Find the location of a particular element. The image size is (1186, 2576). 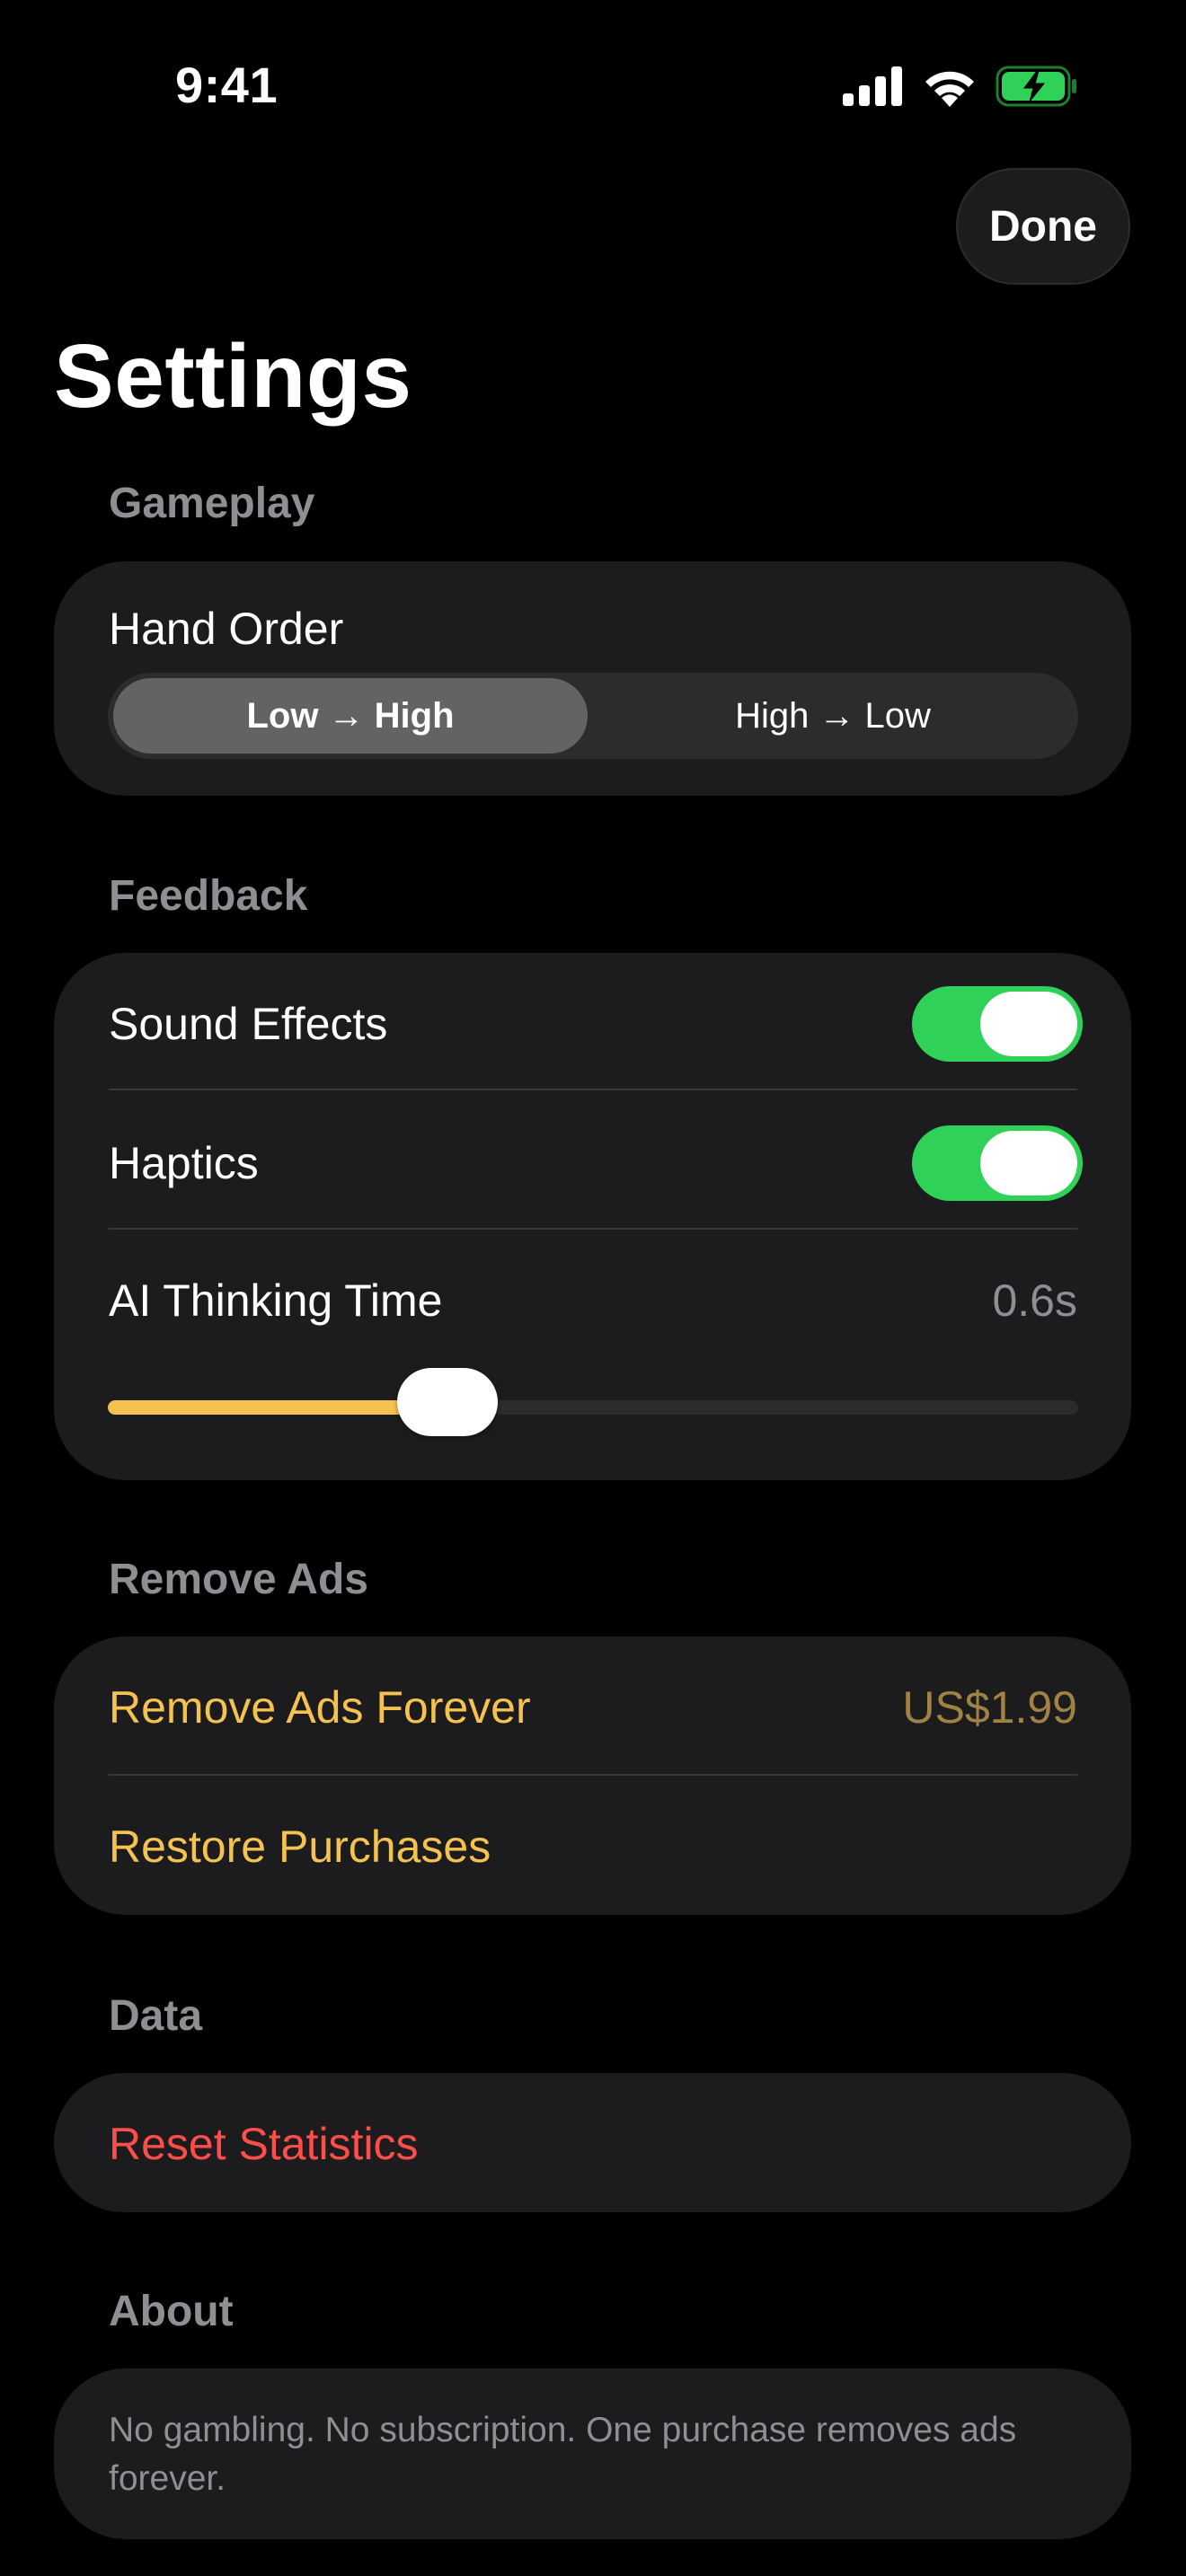

hand-order-segmented-control: Low → High High → Low is located at coordinates (593, 716).